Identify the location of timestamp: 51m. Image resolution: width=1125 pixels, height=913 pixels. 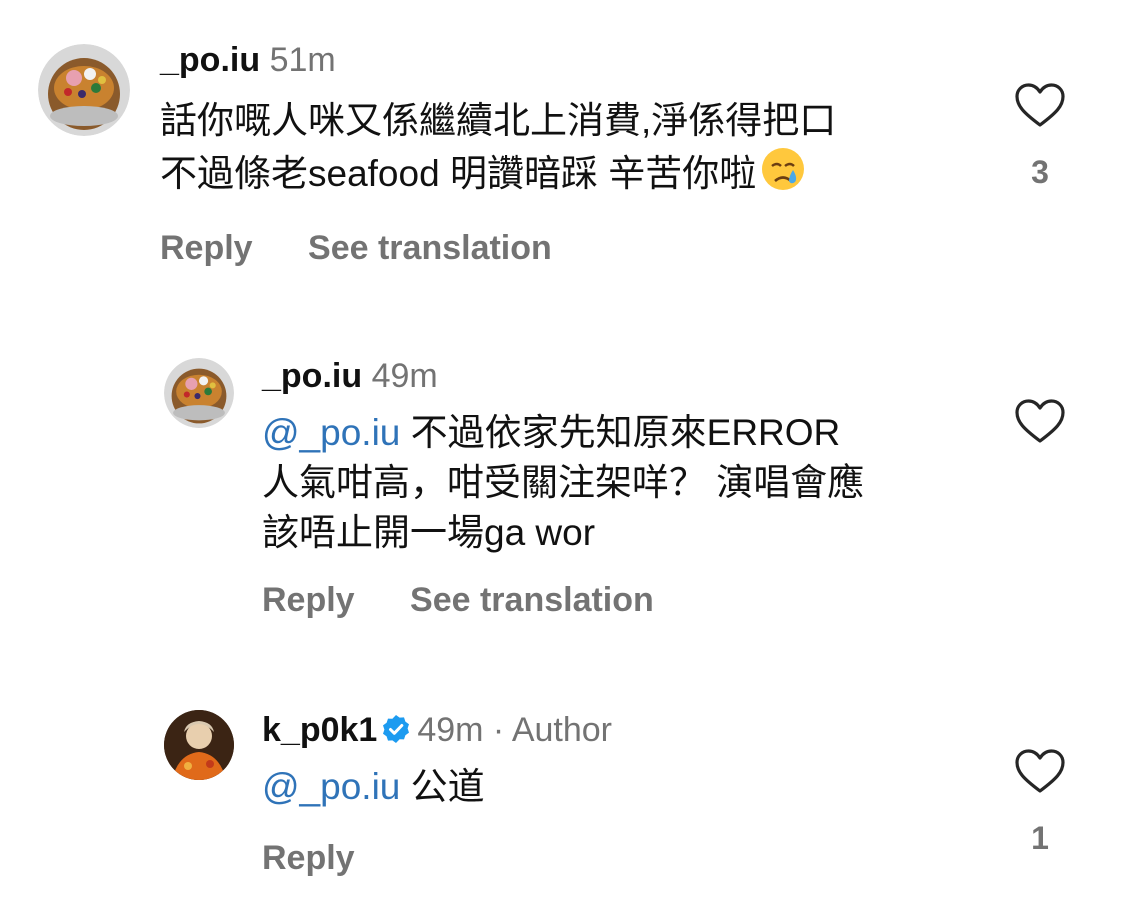
(302, 60).